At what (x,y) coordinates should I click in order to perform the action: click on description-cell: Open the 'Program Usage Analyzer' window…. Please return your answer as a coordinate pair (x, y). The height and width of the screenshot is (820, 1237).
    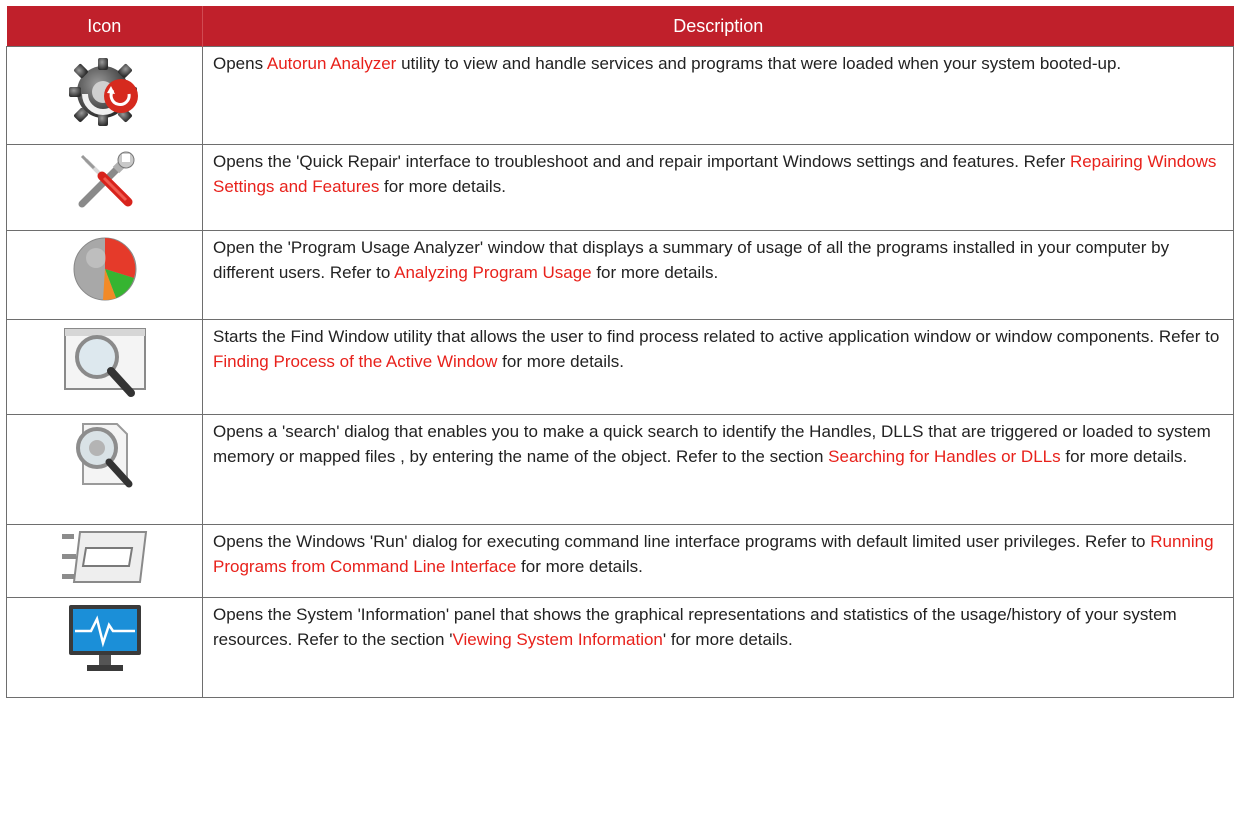
    Looking at the image, I should click on (718, 275).